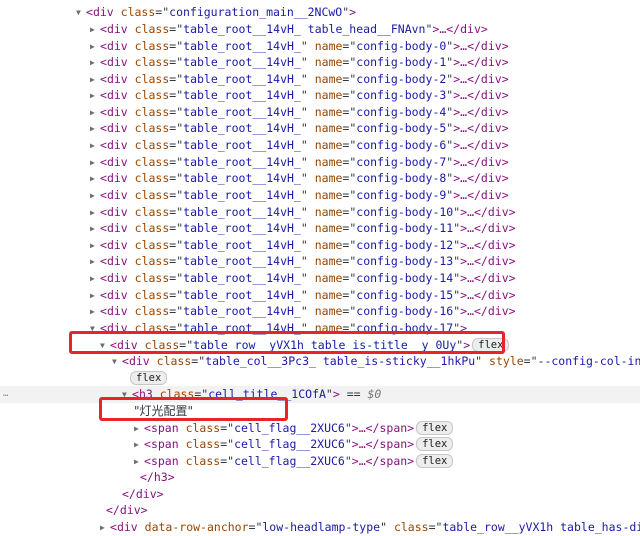 The image size is (640, 536). Describe the element at coordinates (353, 12) in the screenshot. I see `tag-tail: >` at that location.